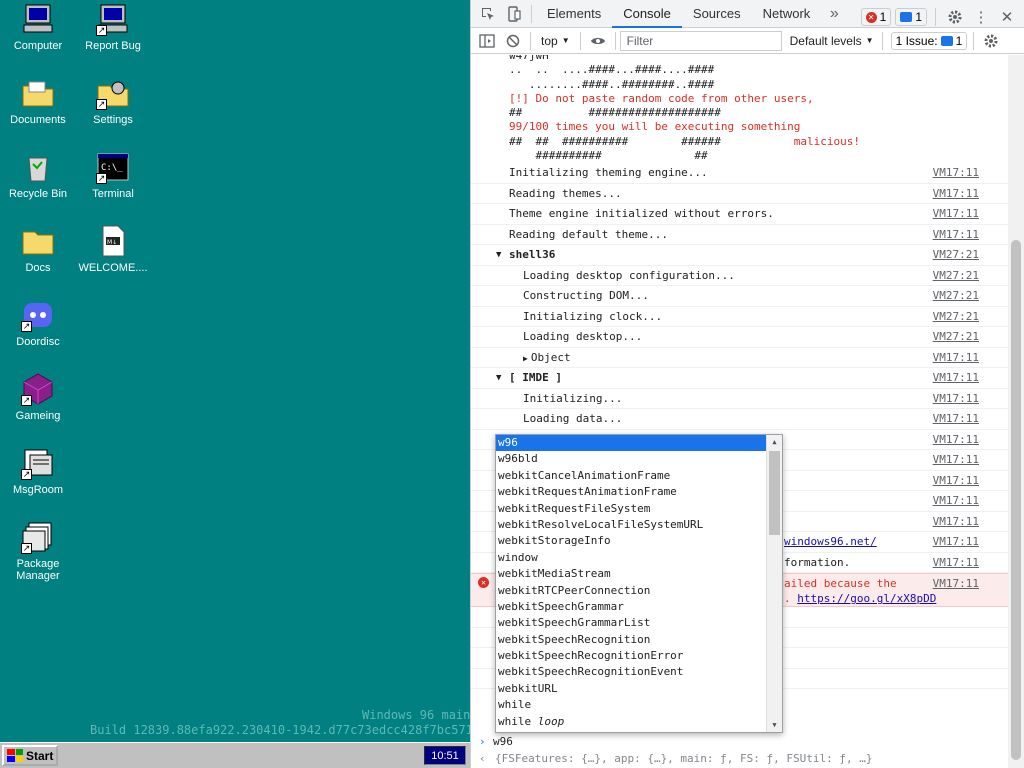 The height and width of the screenshot is (768, 1024). Describe the element at coordinates (38, 397) in the screenshot. I see `desktop-icon-gameing: ↗ Gameing` at that location.